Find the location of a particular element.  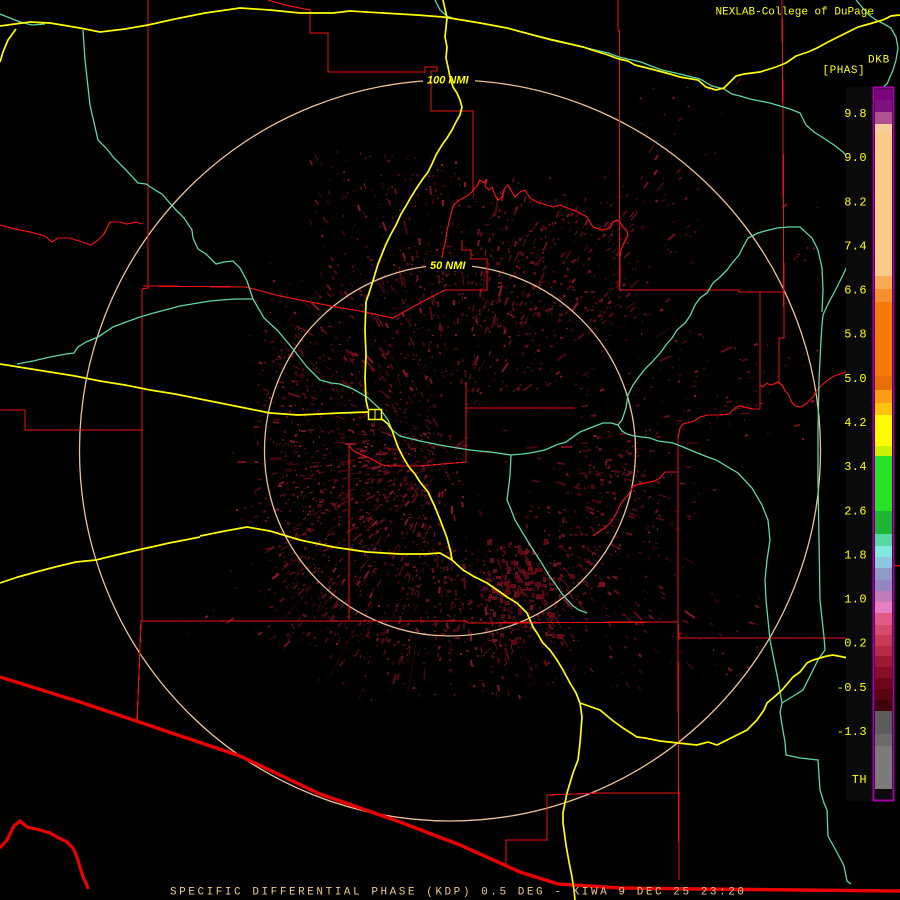

svg-text: NEXLAB-College of DuPage is located at coordinates (795, 13).